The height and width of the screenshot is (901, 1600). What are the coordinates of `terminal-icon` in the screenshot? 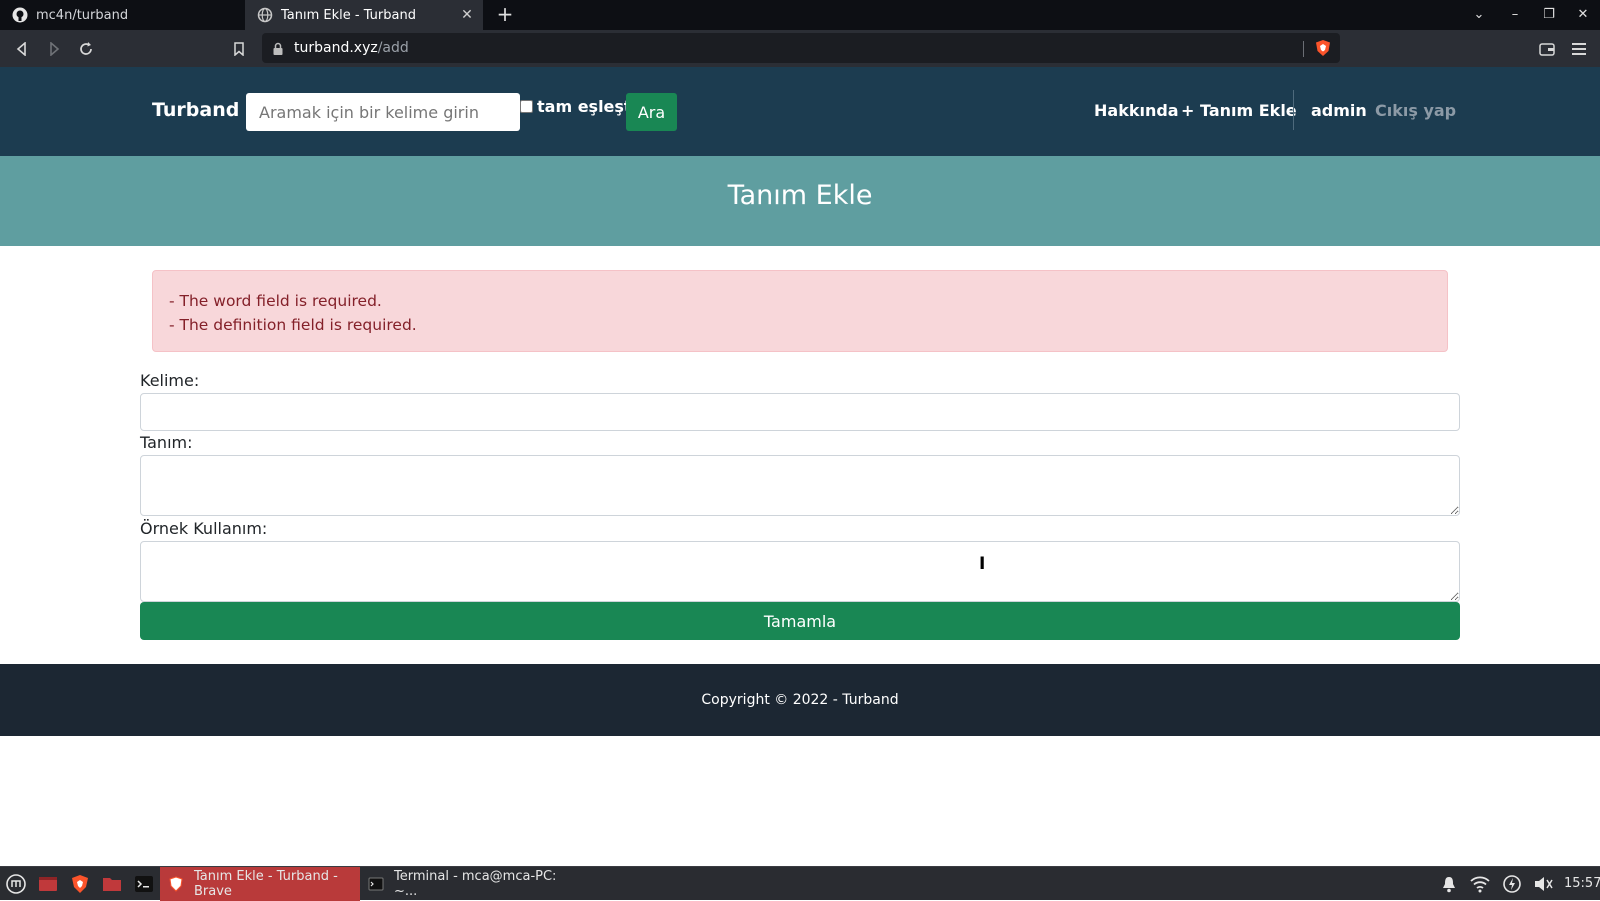 It's located at (376, 884).